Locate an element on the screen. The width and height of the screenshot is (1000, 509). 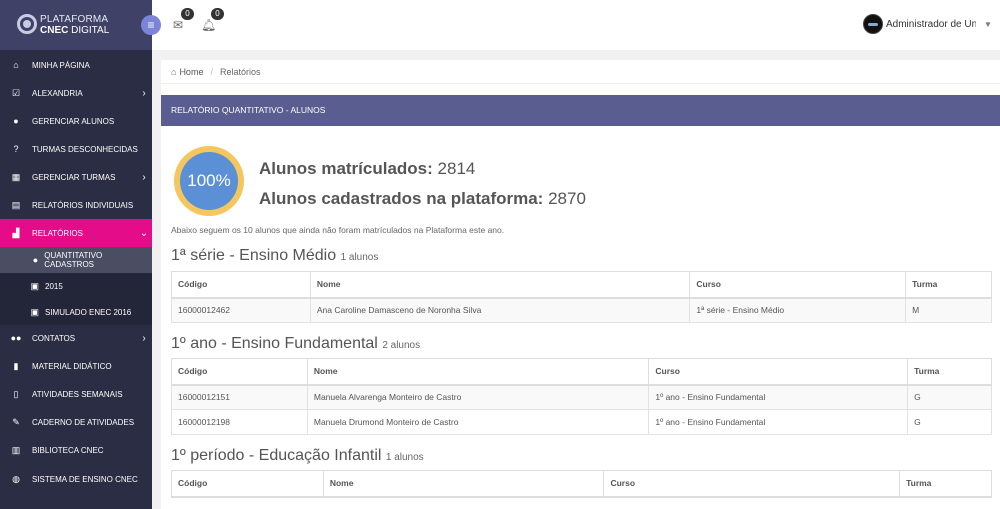
sidebar-item-label: Caderno de Atividades is located at coordinates (83, 422).